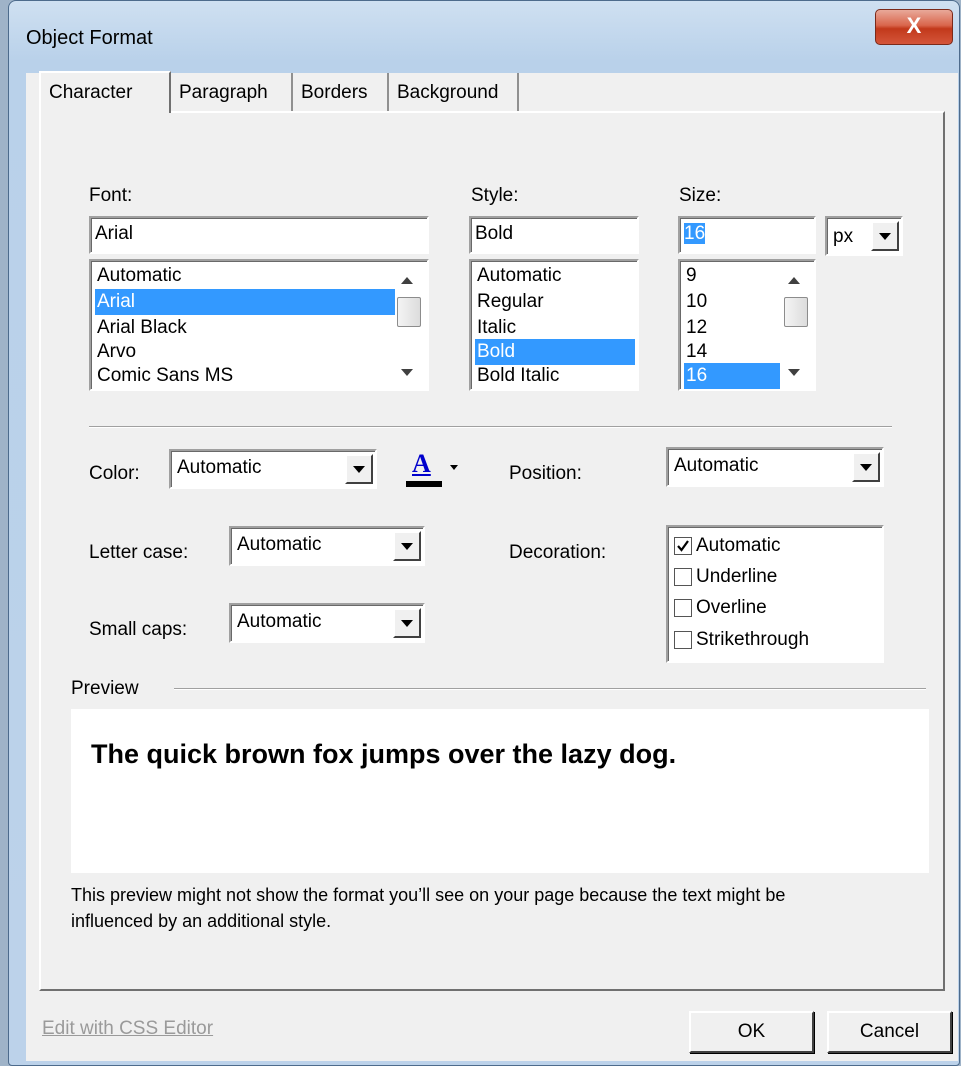  What do you see at coordinates (843, 236) in the screenshot?
I see `size-unit-value: px` at bounding box center [843, 236].